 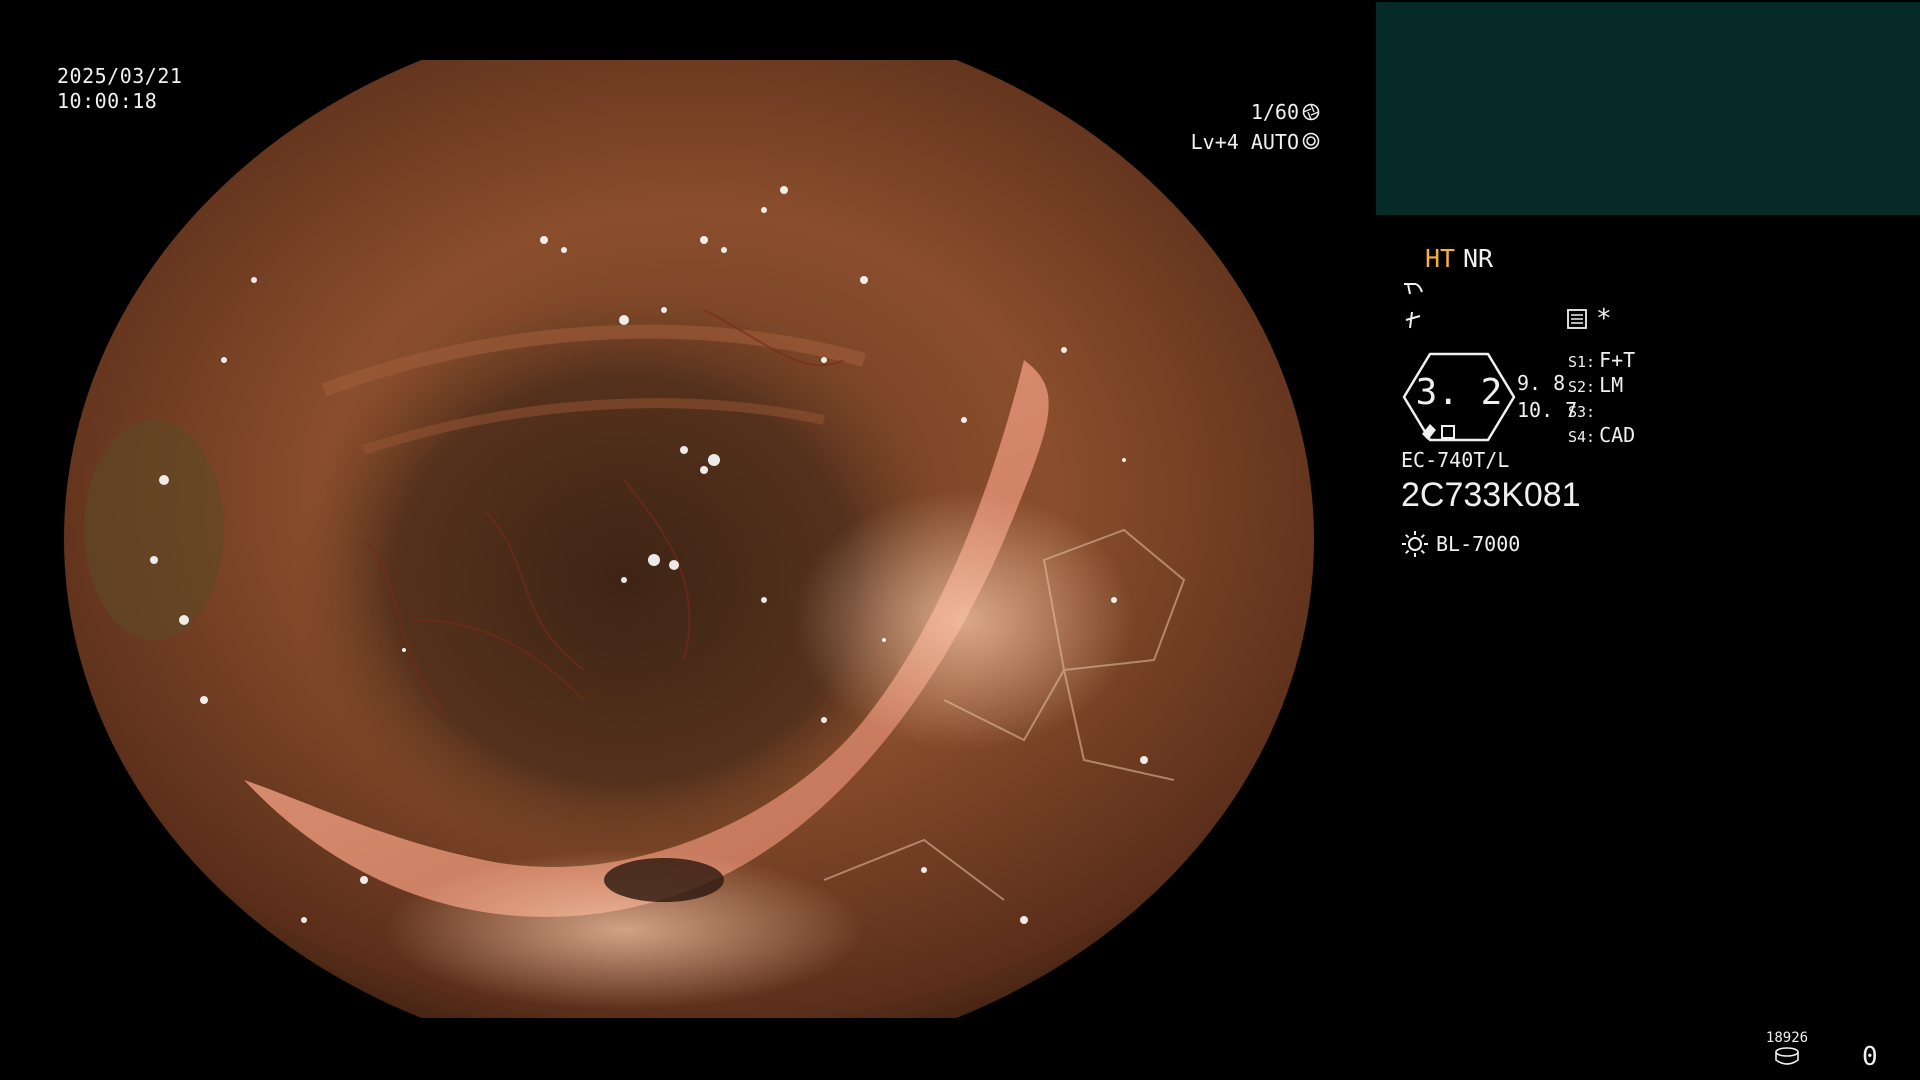 What do you see at coordinates (1274, 141) in the screenshot?
I see `mode-value: AUTO` at bounding box center [1274, 141].